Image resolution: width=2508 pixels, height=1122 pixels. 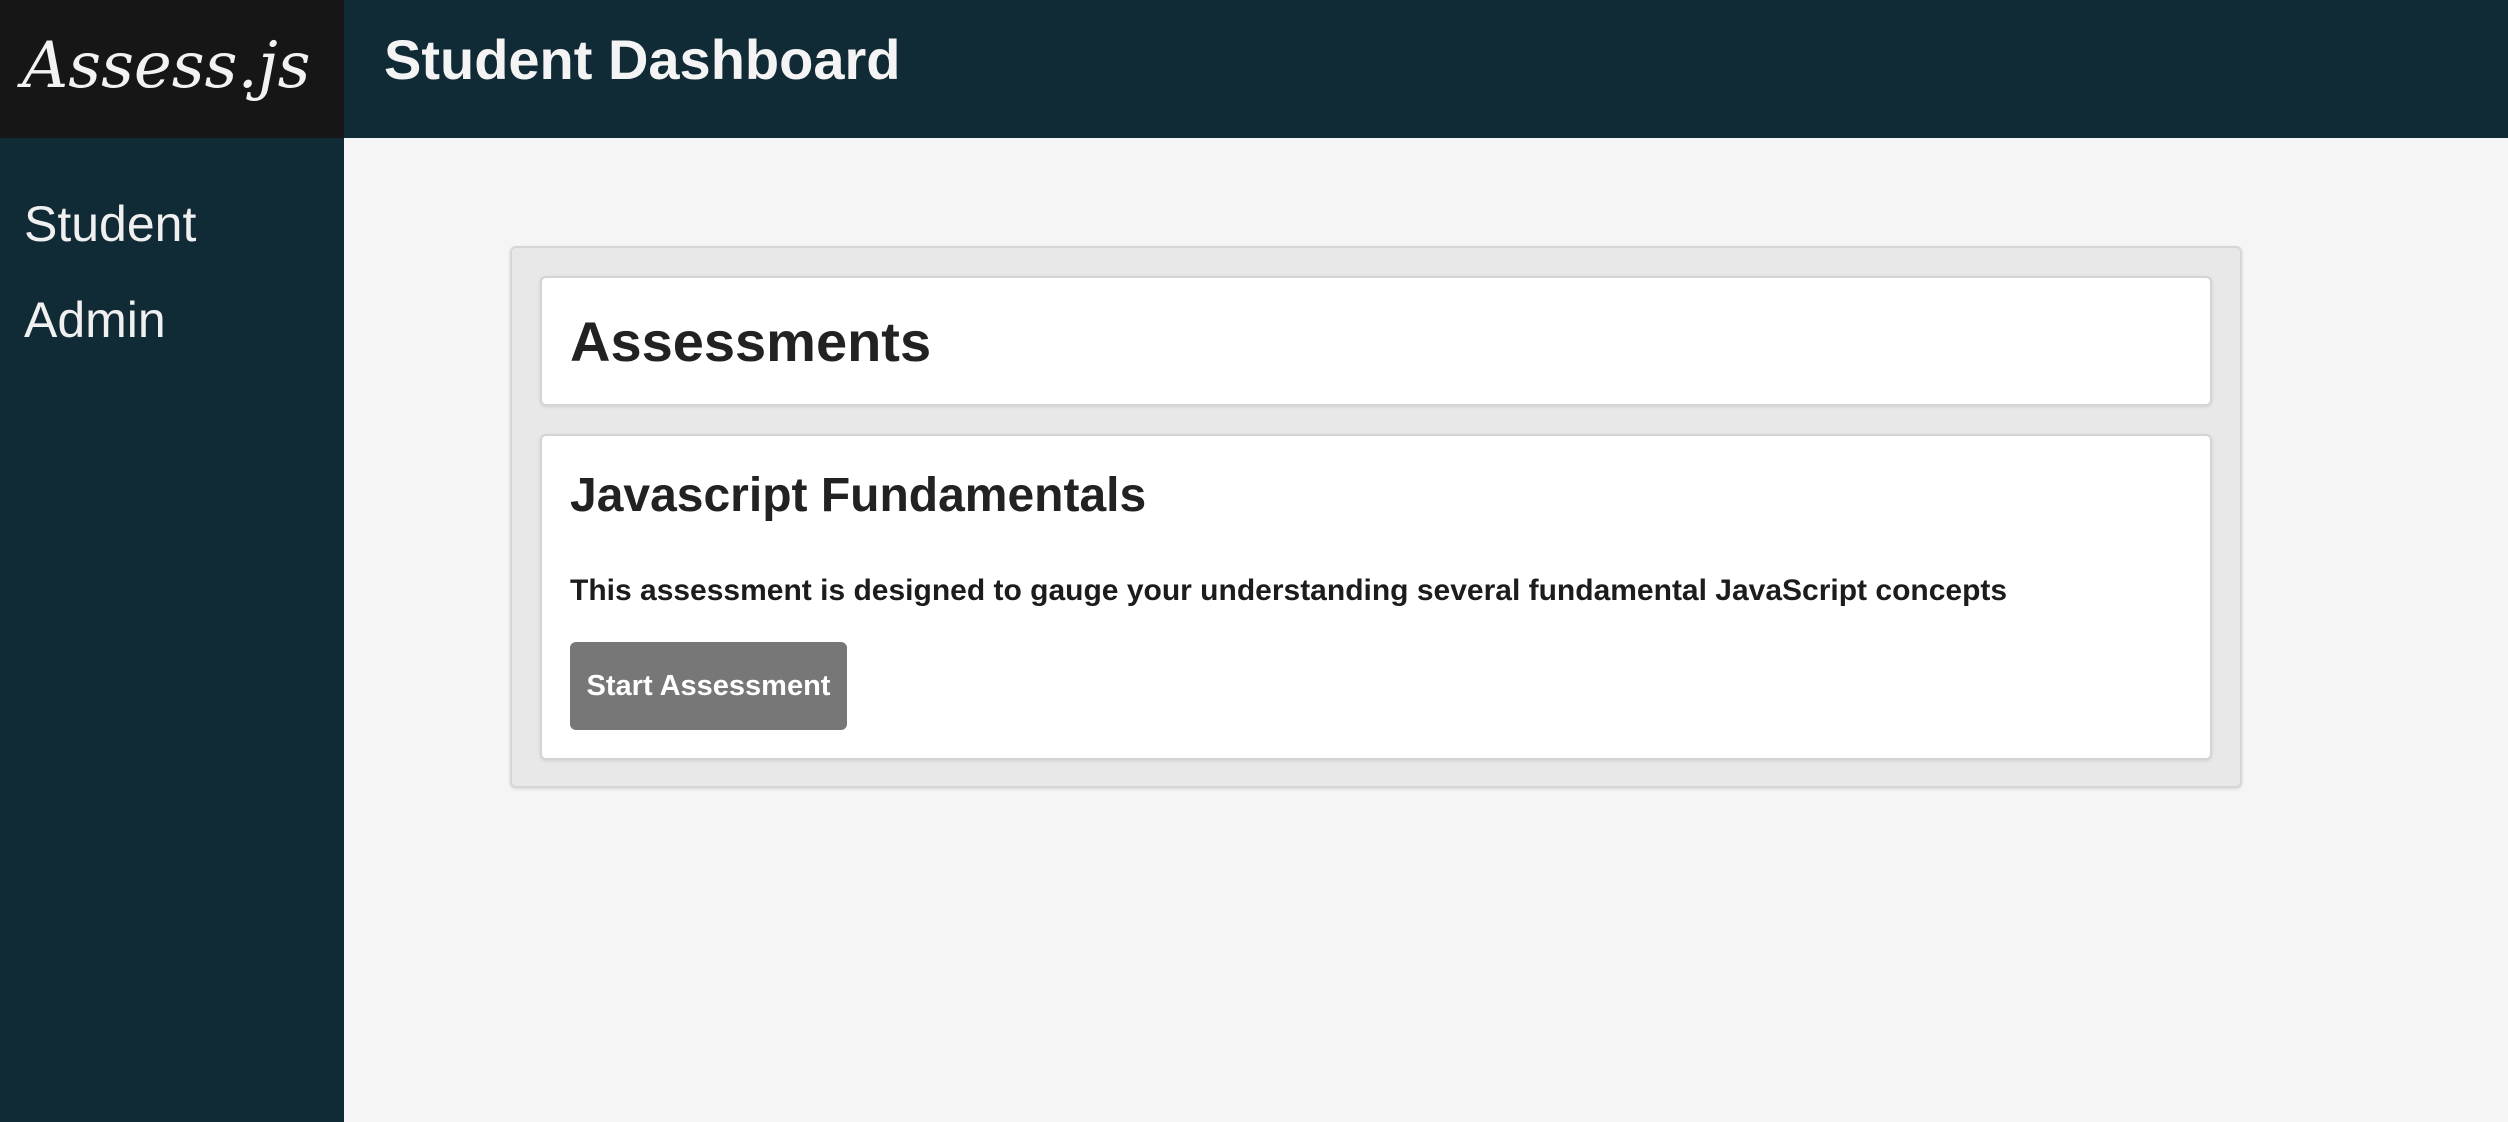 What do you see at coordinates (1376, 341) in the screenshot?
I see `section-header-card: Assessments` at bounding box center [1376, 341].